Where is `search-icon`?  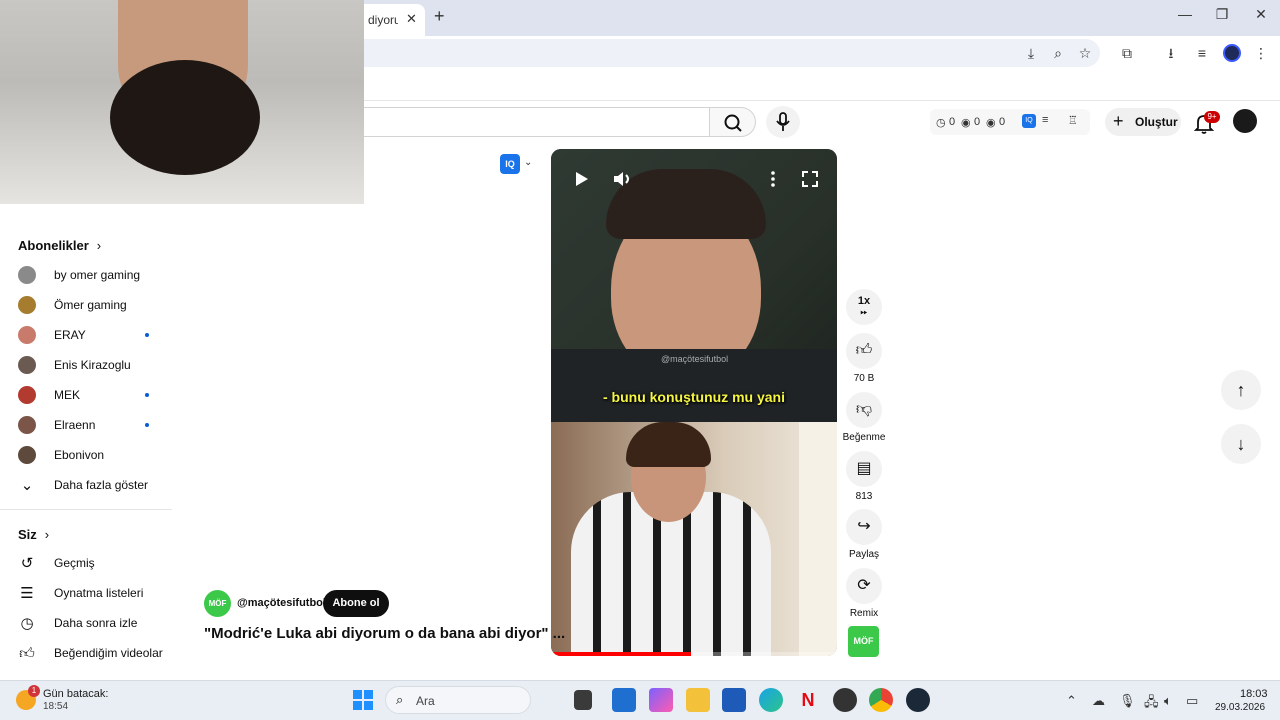
search-icon is located at coordinates (733, 123).